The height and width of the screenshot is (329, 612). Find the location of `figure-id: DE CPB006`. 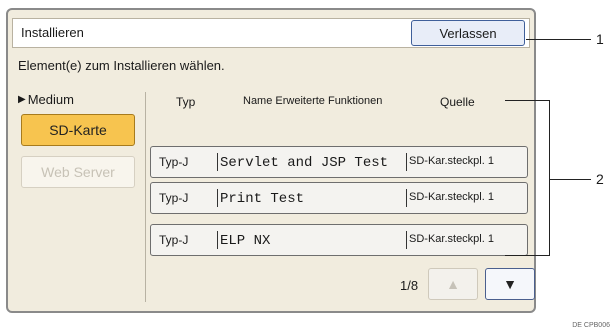

figure-id: DE CPB006 is located at coordinates (591, 325).